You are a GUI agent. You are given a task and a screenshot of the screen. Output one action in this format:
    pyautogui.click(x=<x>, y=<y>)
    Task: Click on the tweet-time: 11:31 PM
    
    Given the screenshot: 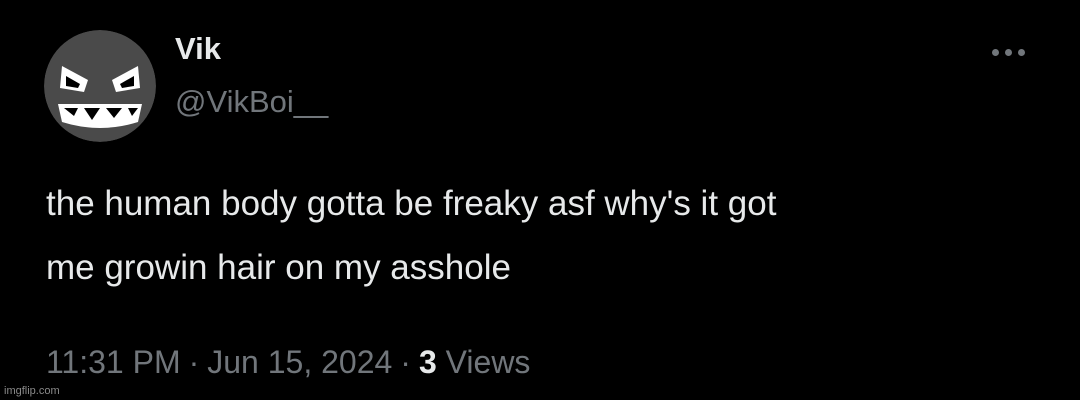 What is the action you would take?
    pyautogui.click(x=113, y=362)
    